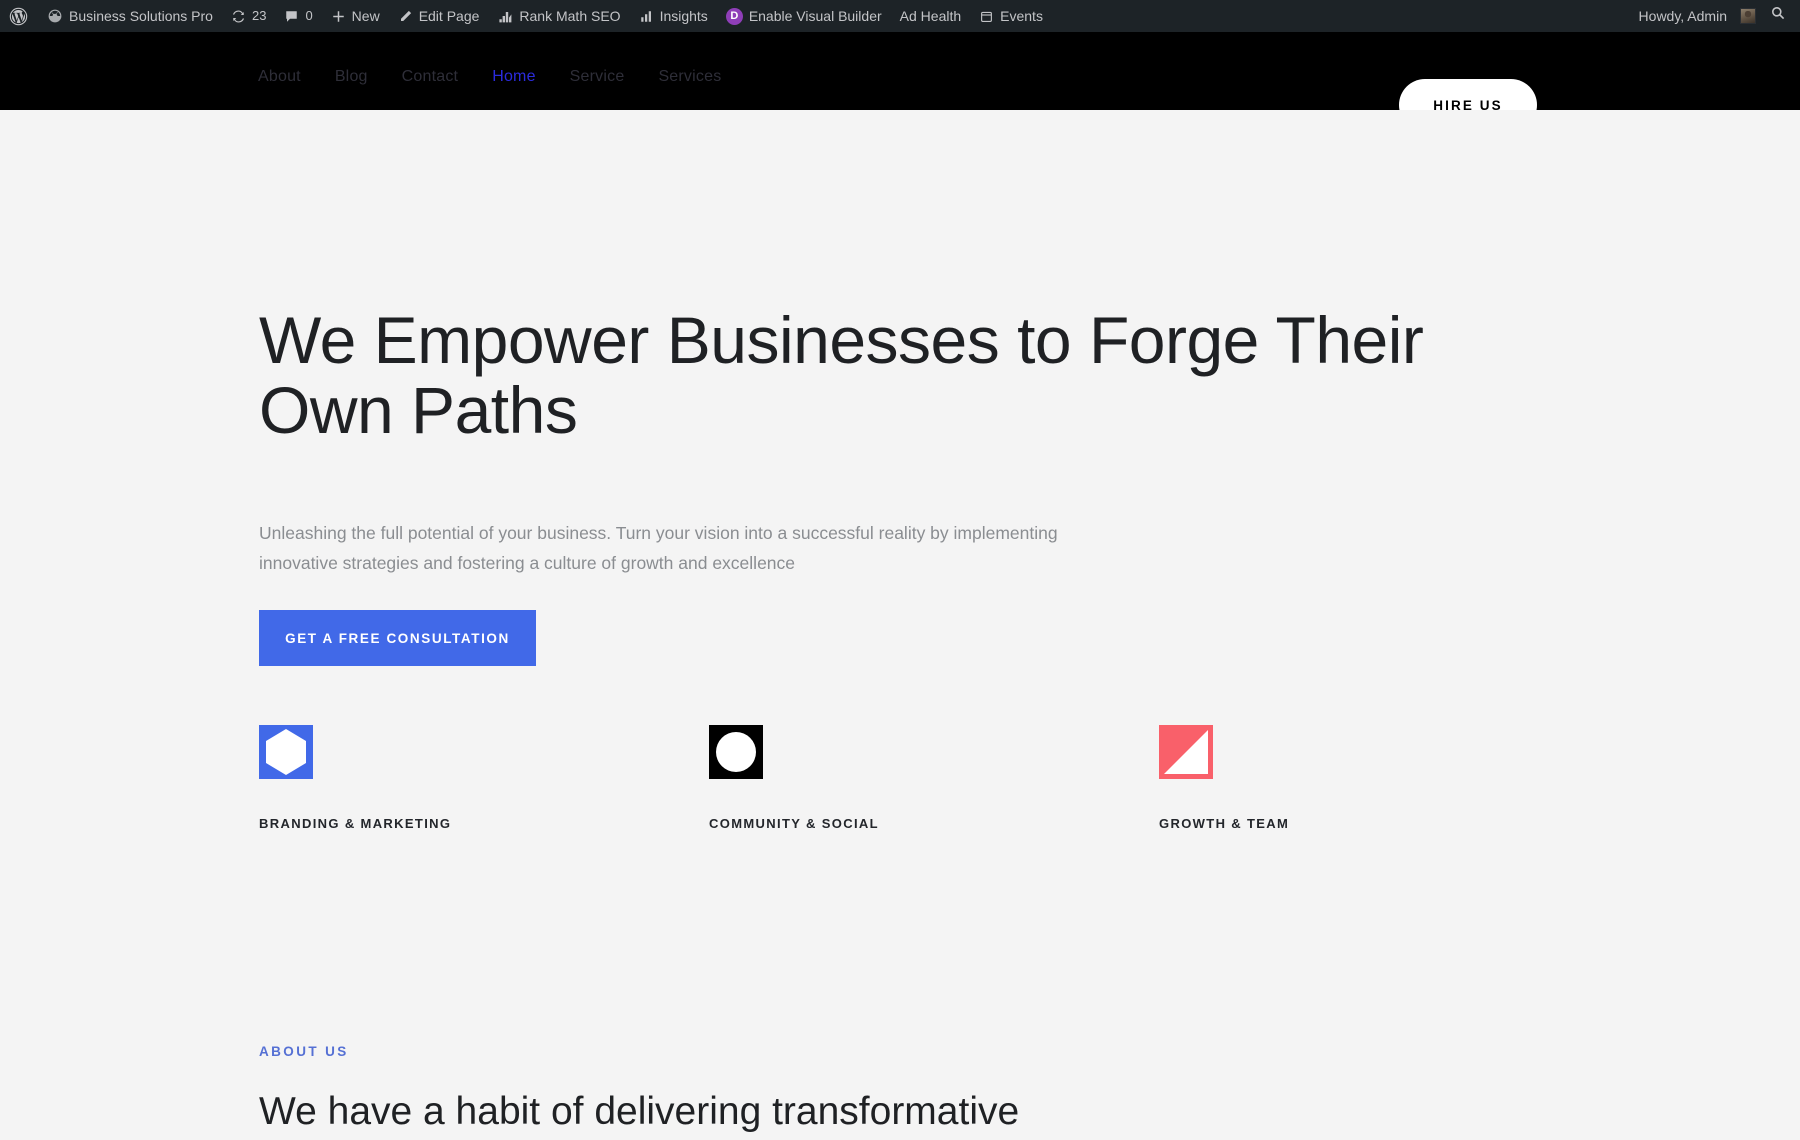 This screenshot has height=1140, width=1800. What do you see at coordinates (304, 1051) in the screenshot?
I see `about-eyebrow: ABOUT US` at bounding box center [304, 1051].